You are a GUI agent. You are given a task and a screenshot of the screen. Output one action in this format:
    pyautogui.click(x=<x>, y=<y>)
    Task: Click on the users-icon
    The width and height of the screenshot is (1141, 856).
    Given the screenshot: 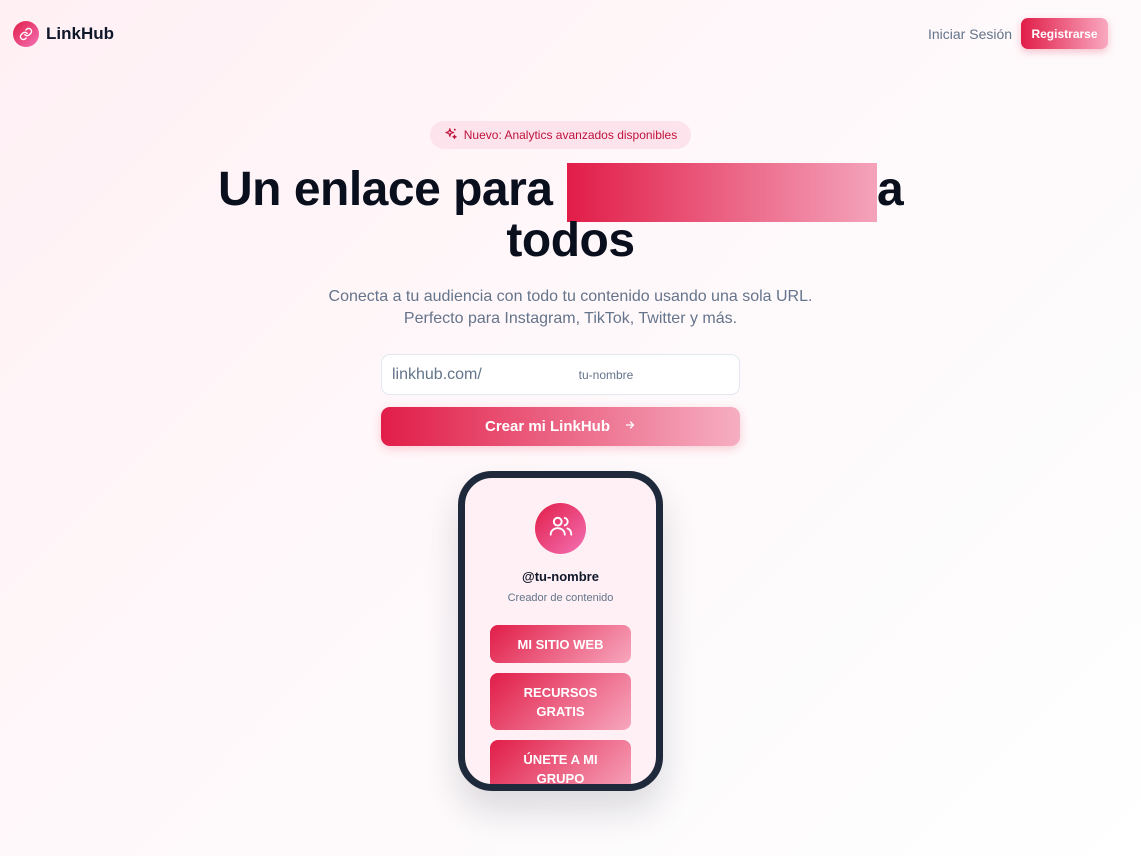 What is the action you would take?
    pyautogui.click(x=561, y=528)
    